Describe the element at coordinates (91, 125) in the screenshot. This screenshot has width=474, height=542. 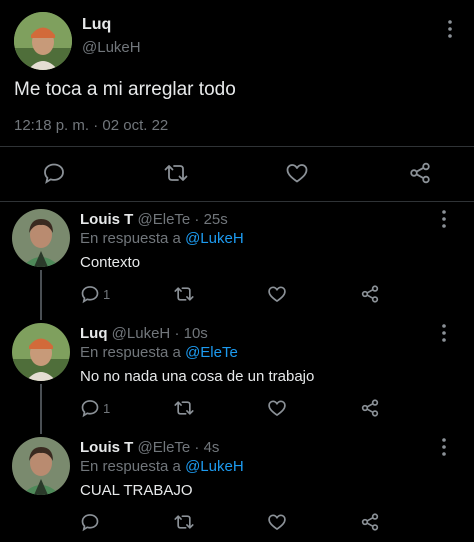
I see `main-timestamp: 12:18 p. m. · 02 oct. 22` at that location.